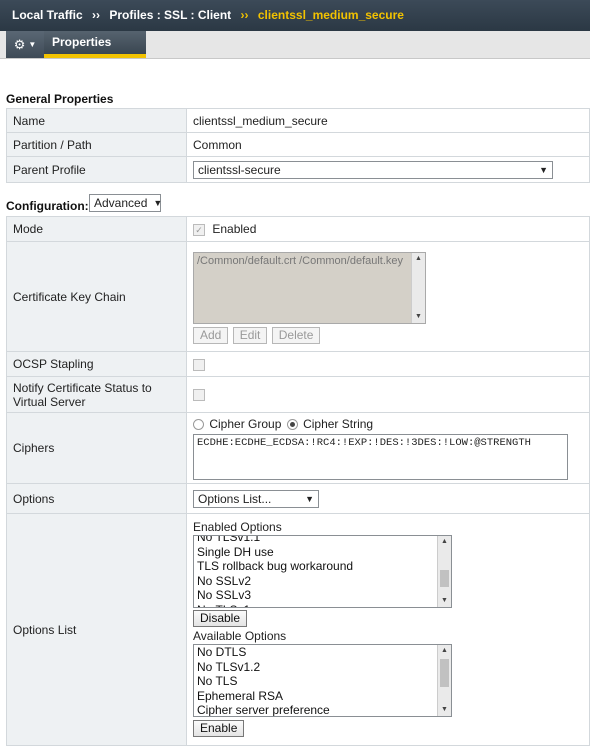 The width and height of the screenshot is (590, 750). I want to click on list-item: Ephemeral RSA, so click(316, 696).